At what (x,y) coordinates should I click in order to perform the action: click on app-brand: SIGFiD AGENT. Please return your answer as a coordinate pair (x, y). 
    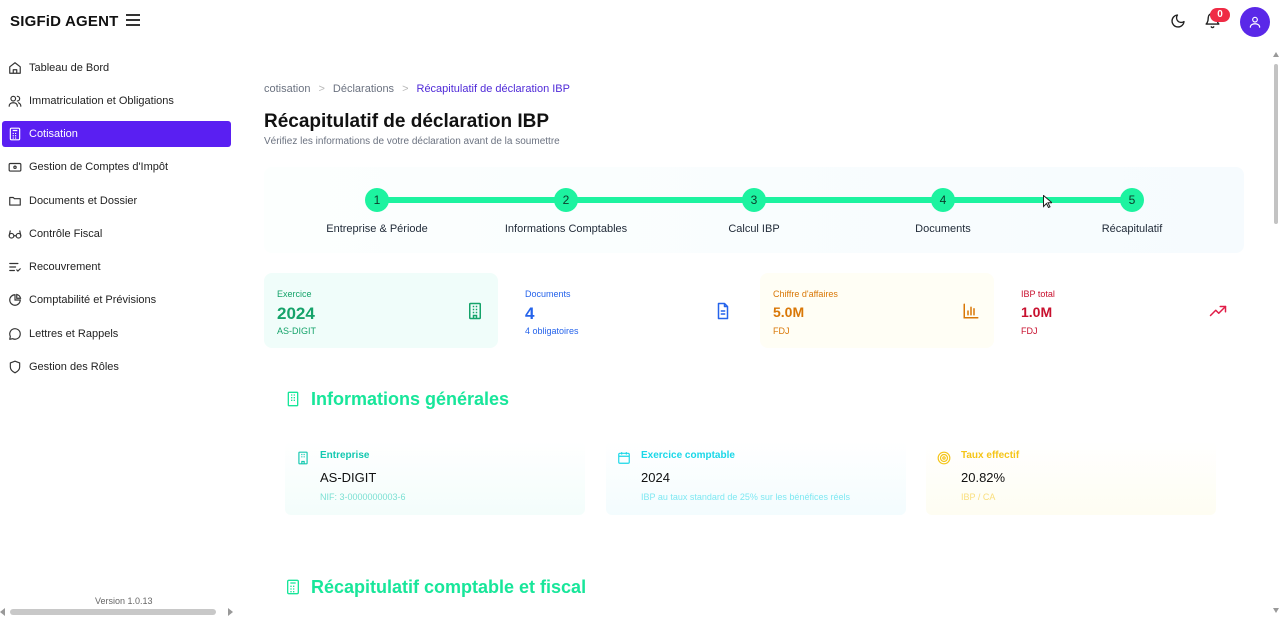
    Looking at the image, I should click on (64, 21).